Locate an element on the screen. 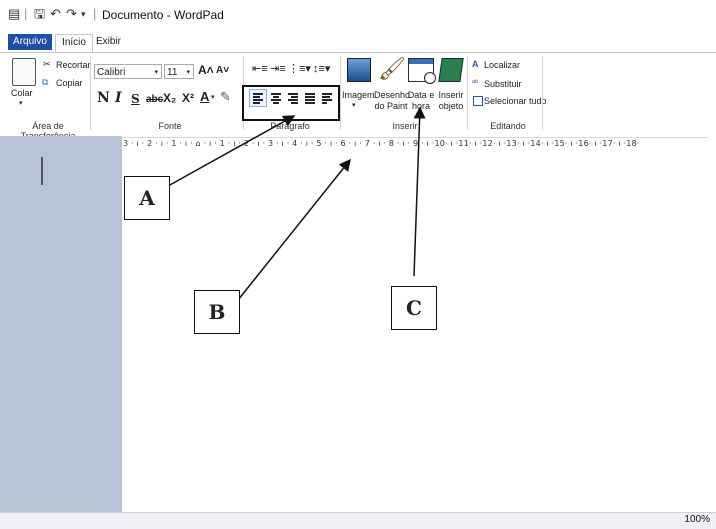 The image size is (716, 529). arrow-c is located at coordinates (419, 191).